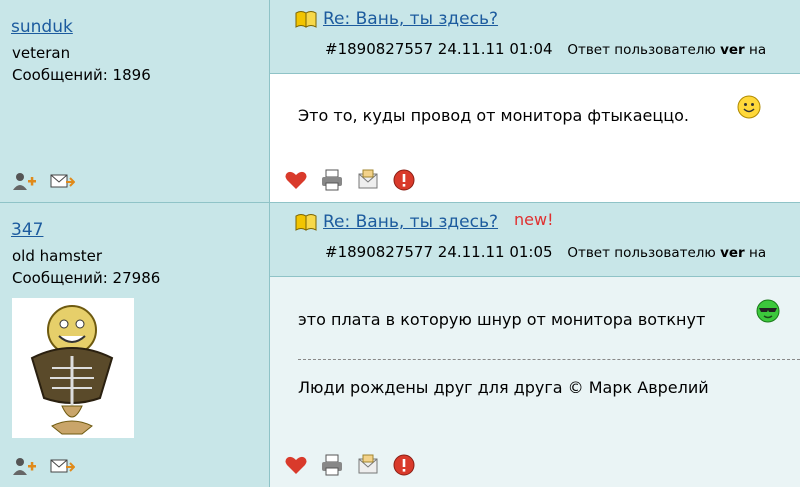  What do you see at coordinates (135, 101) in the screenshot?
I see `author-panel: sunduk veteran Сообщений: 1896` at bounding box center [135, 101].